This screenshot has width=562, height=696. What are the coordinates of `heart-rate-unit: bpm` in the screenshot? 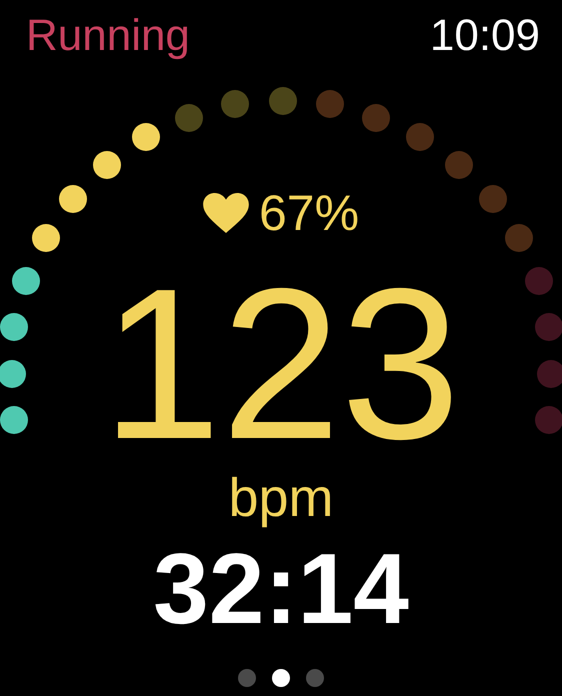 It's located at (281, 498).